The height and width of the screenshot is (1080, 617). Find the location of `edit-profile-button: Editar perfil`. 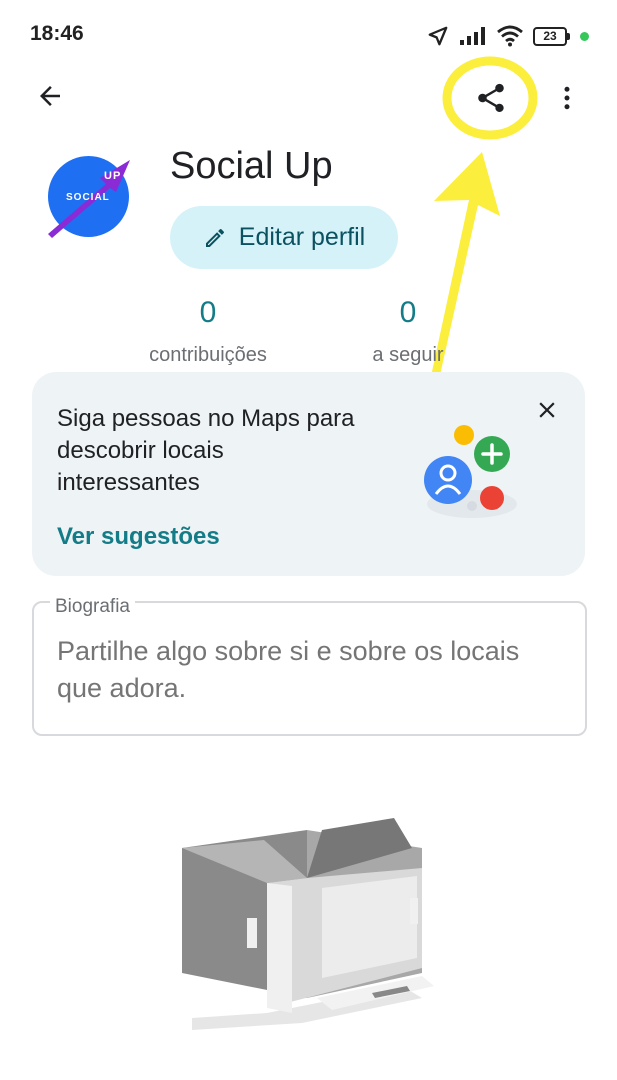

edit-profile-button: Editar perfil is located at coordinates (284, 237).